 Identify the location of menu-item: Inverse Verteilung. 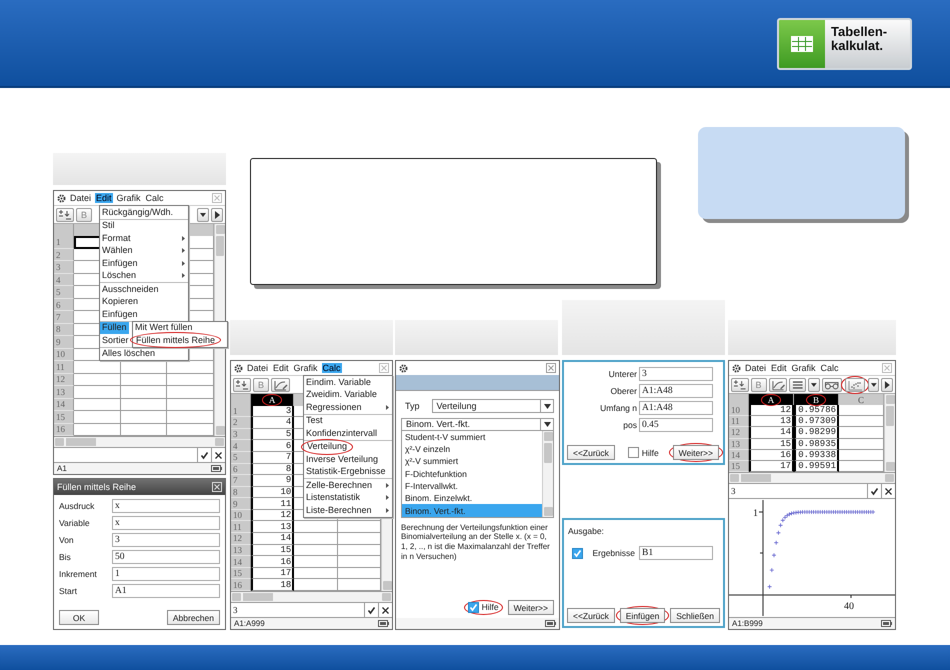
(342, 459).